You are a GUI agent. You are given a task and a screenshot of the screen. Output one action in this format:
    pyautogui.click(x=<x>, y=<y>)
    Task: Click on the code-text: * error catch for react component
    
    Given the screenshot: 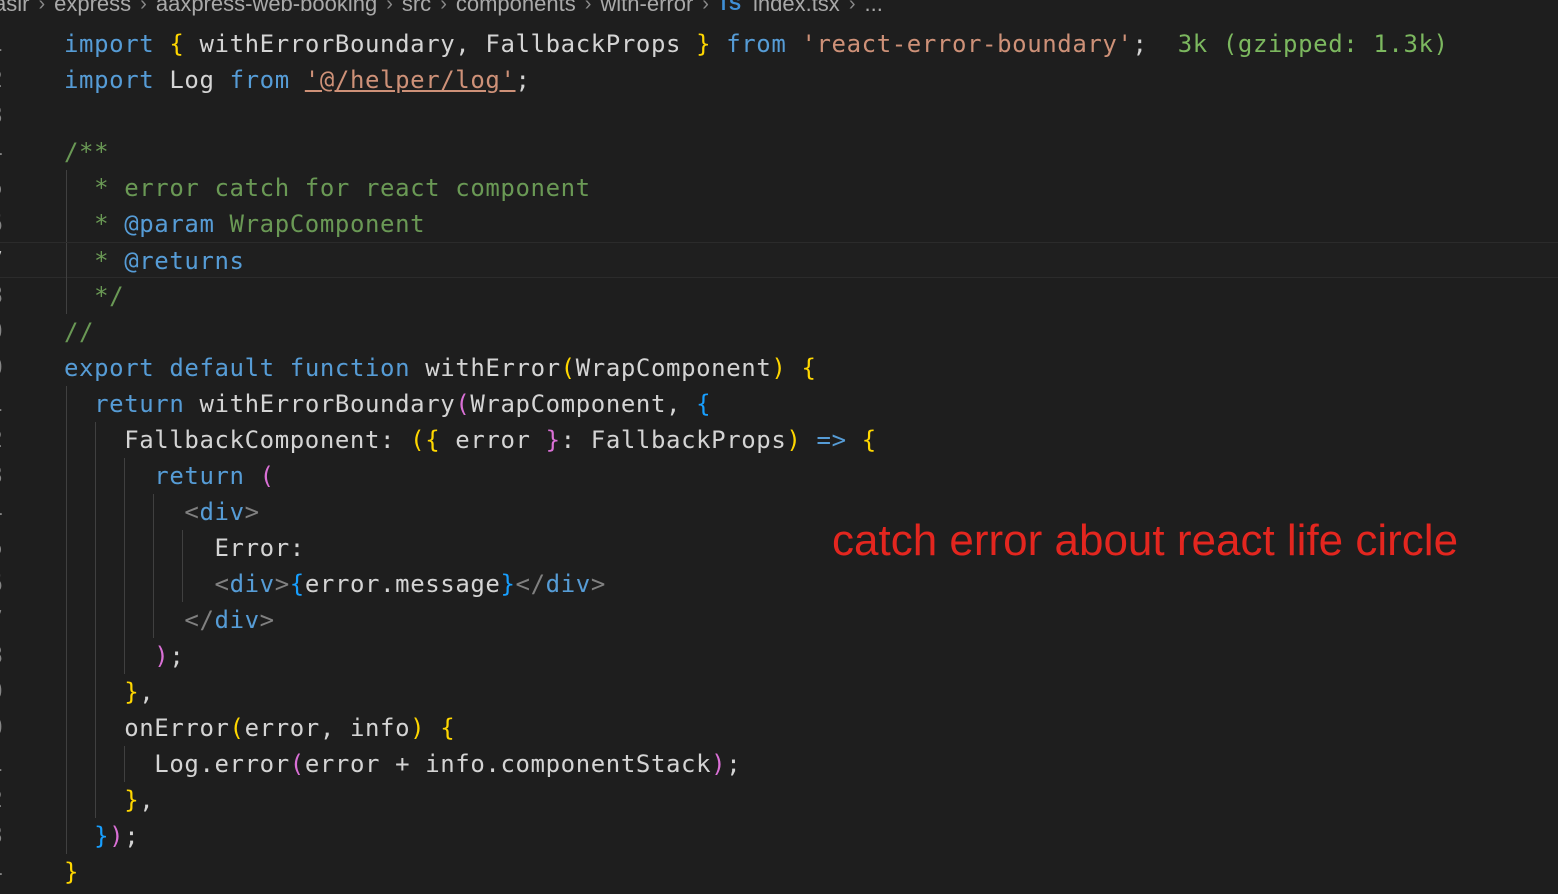 What is the action you would take?
    pyautogui.click(x=327, y=188)
    